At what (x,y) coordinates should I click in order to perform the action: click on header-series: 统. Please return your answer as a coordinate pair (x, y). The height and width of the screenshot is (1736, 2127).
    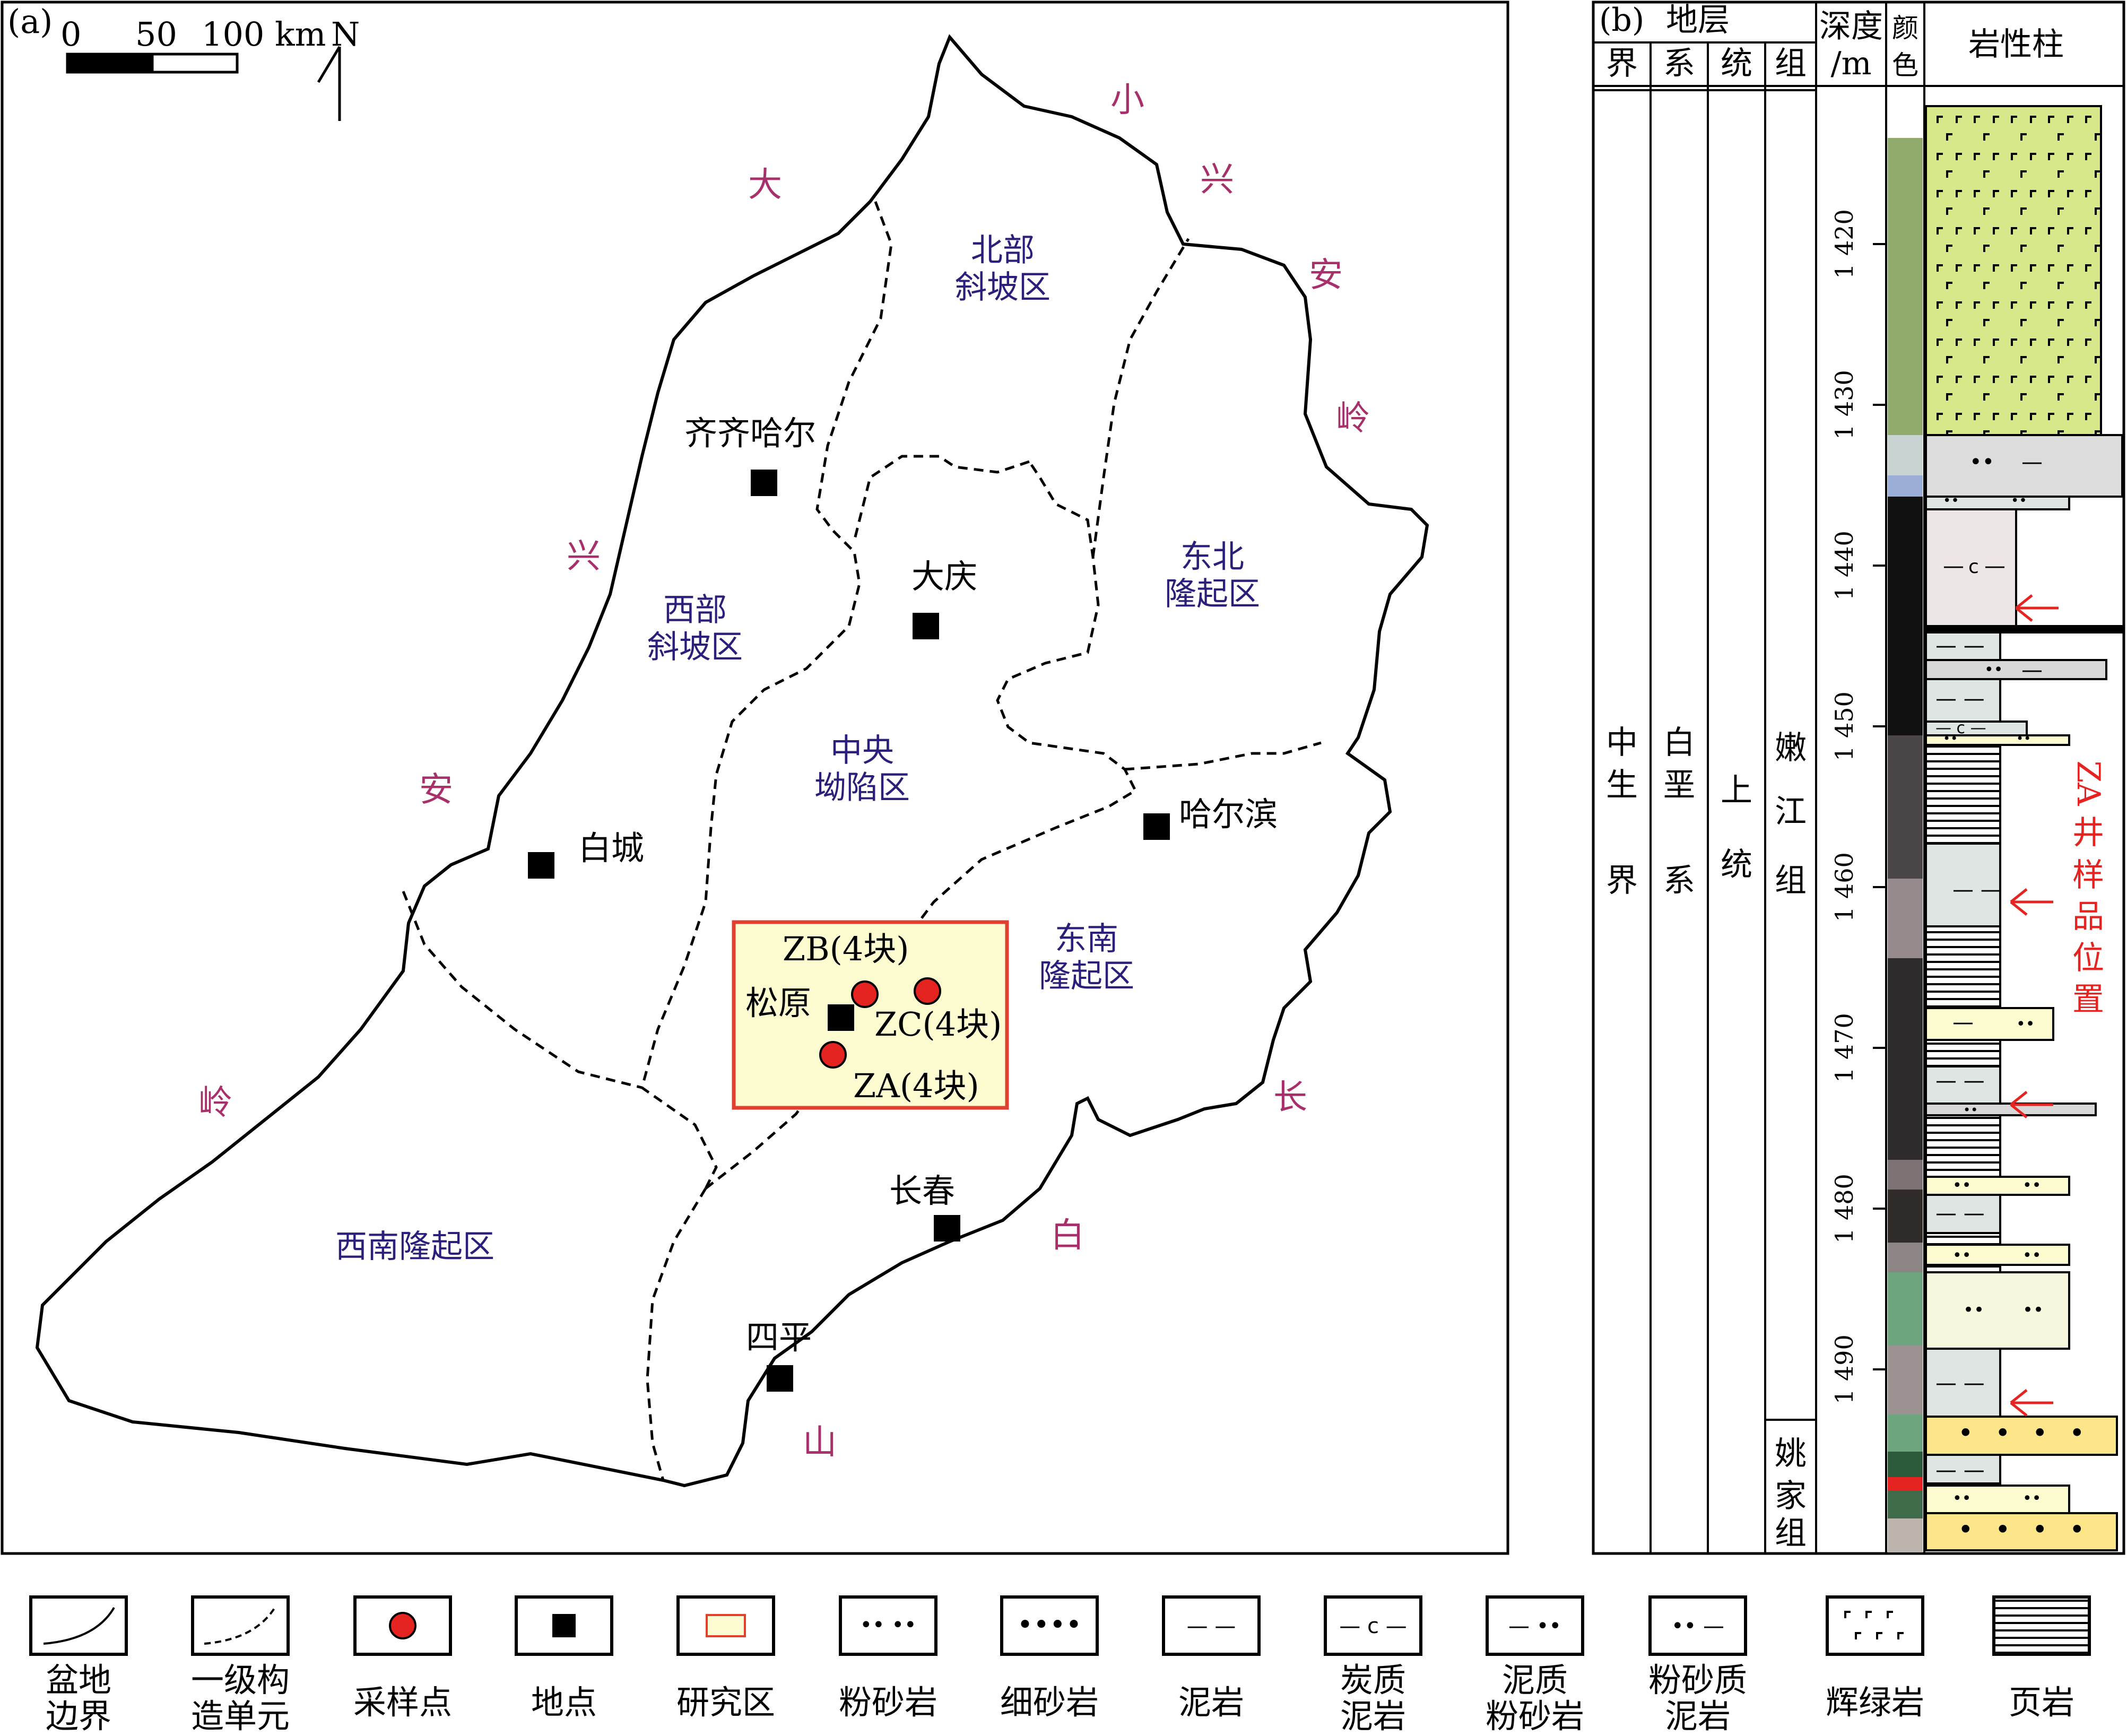
    Looking at the image, I should click on (1736, 63).